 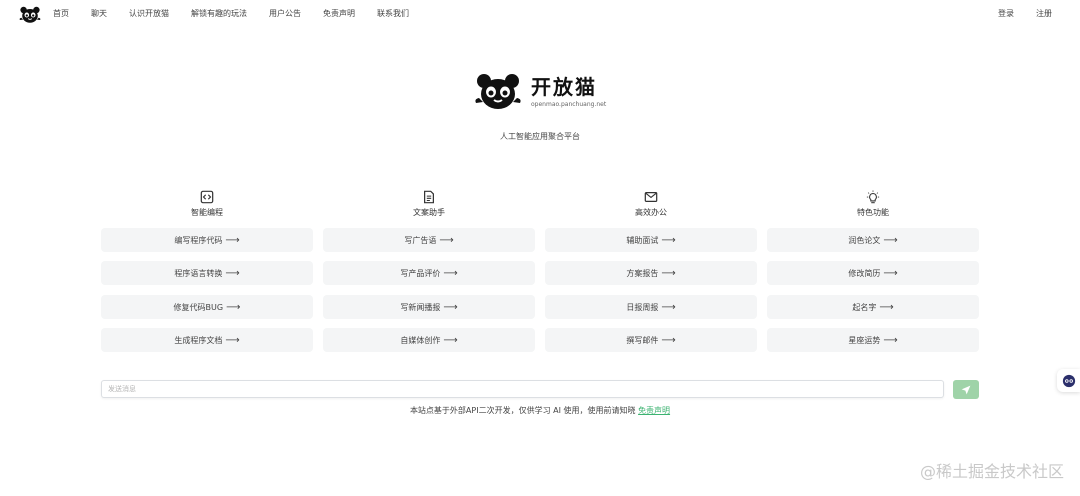 I want to click on category-title: 智能编程, so click(x=207, y=212).